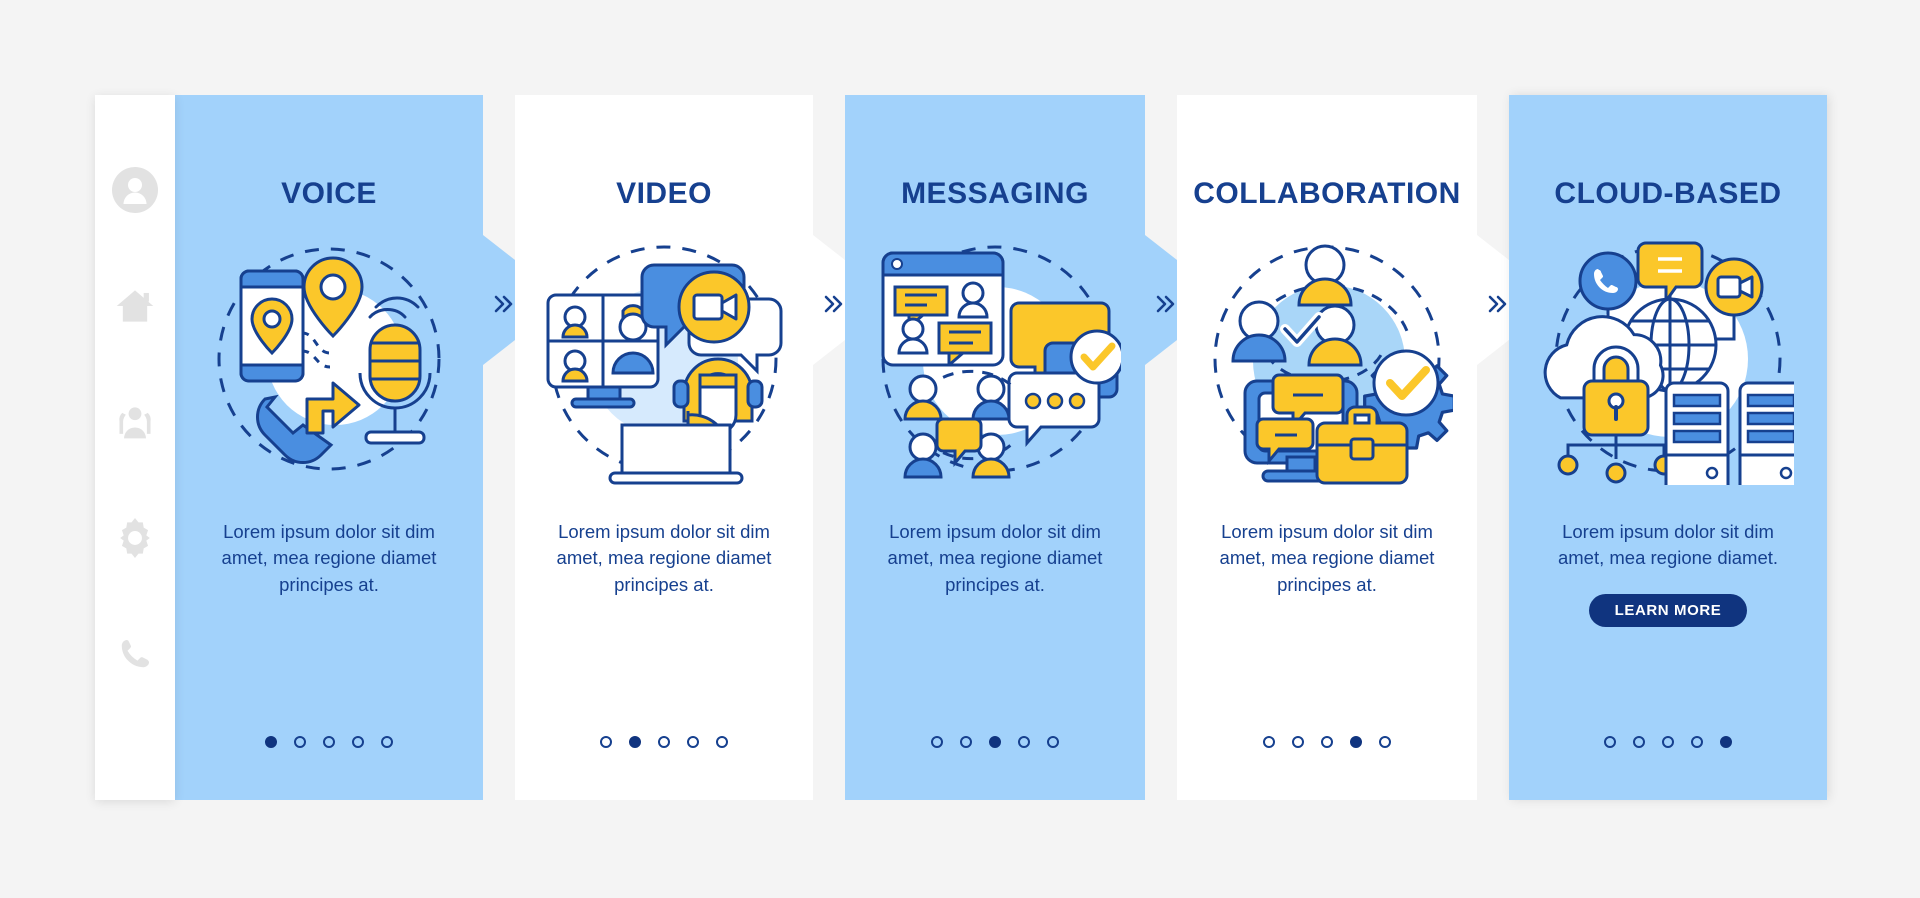  Describe the element at coordinates (1327, 193) in the screenshot. I see `panel-title: COLLABORATION` at that location.